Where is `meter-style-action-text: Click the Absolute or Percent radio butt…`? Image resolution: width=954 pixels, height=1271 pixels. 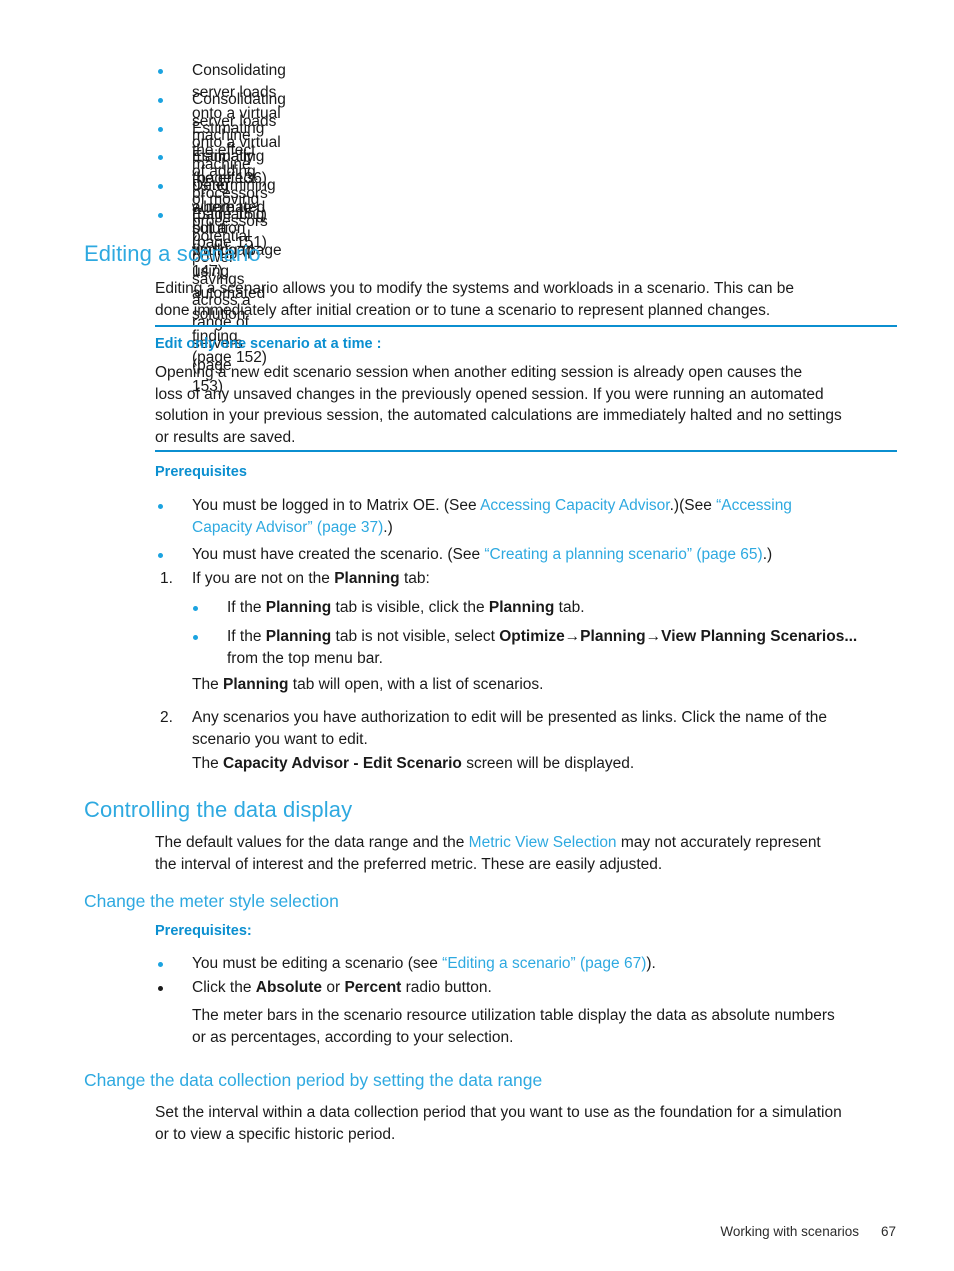
meter-style-action-text: Click the Absolute or Percent radio butt… is located at coordinates (547, 988).